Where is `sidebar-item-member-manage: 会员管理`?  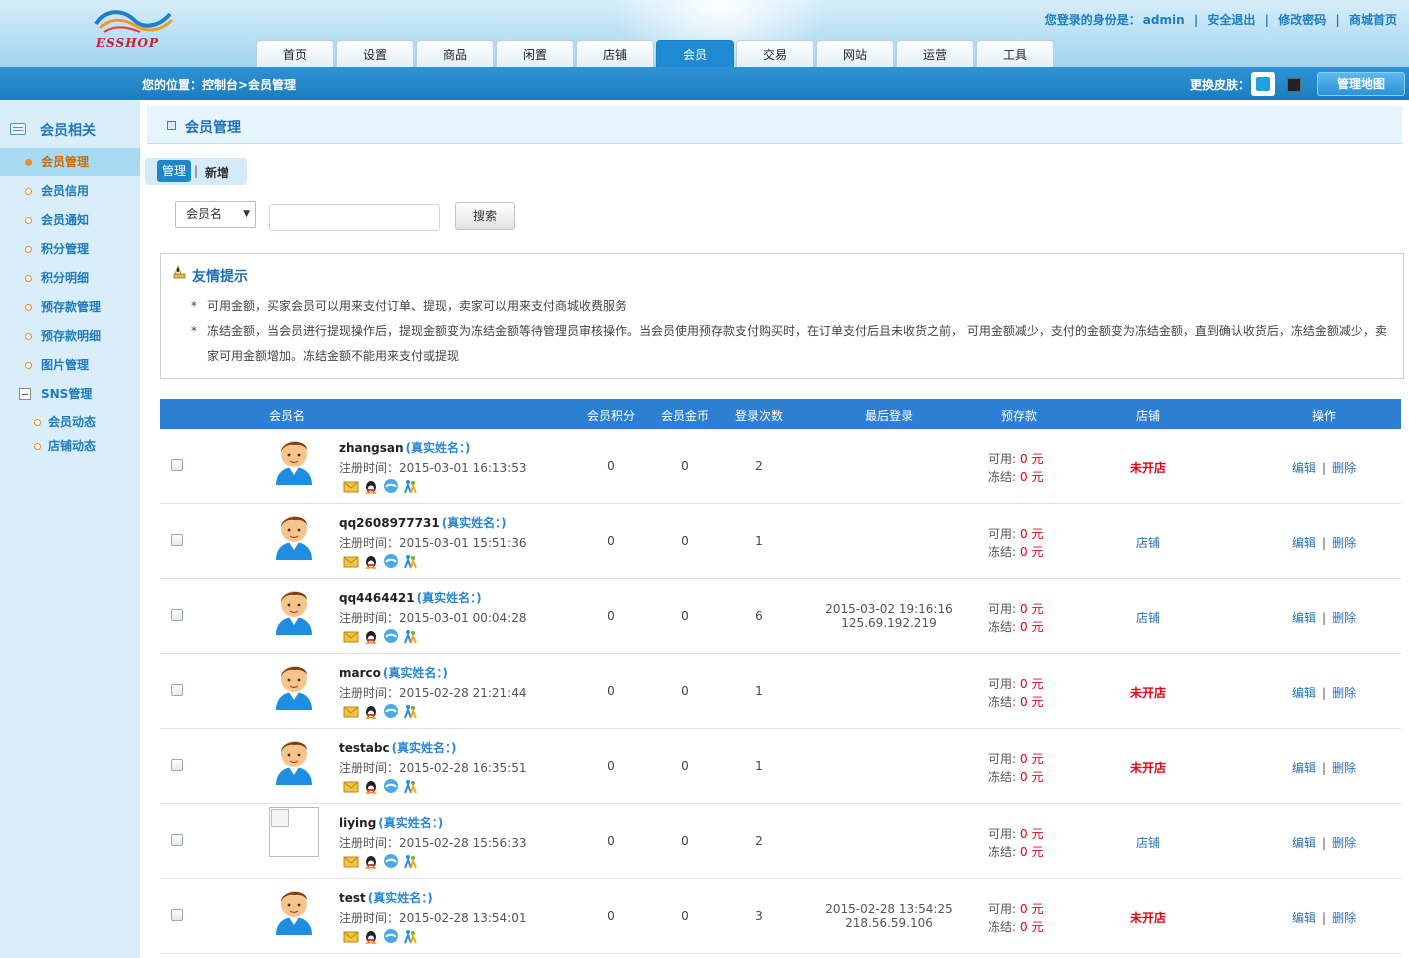
sidebar-item-member-manage: 会员管理 is located at coordinates (70, 162).